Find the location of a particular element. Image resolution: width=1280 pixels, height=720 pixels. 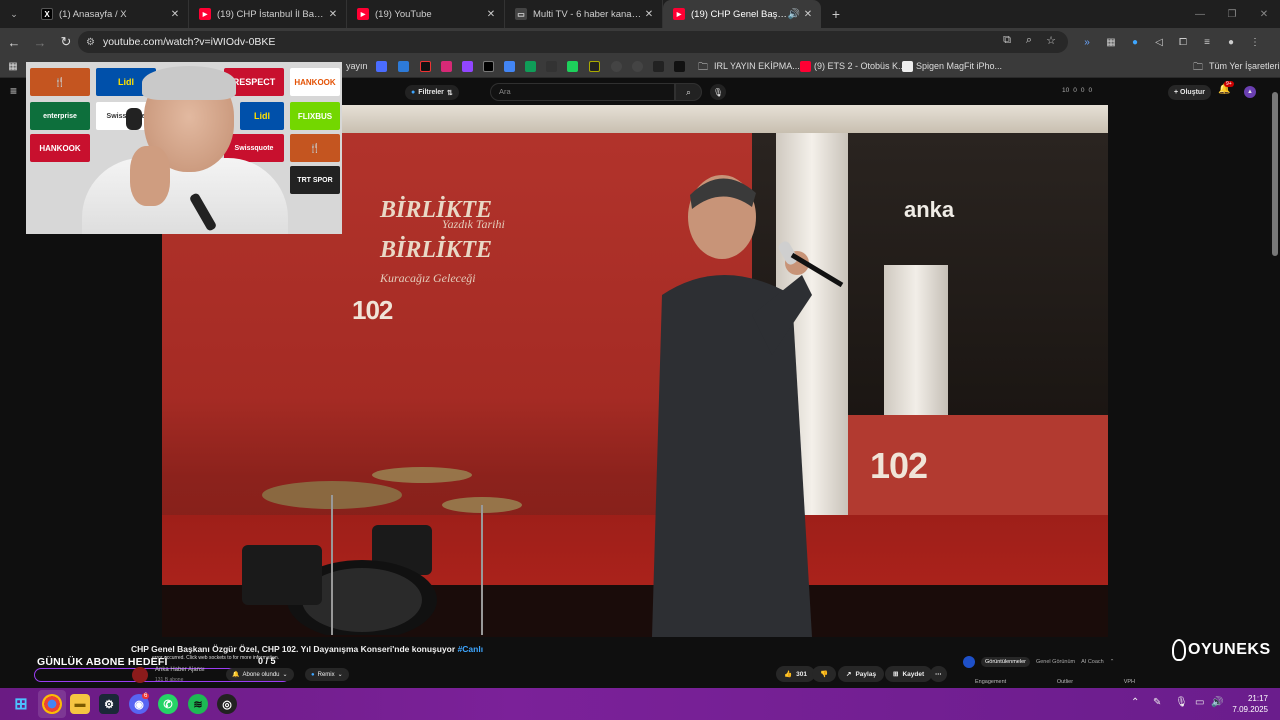

channel-avatar is located at coordinates (140, 675).